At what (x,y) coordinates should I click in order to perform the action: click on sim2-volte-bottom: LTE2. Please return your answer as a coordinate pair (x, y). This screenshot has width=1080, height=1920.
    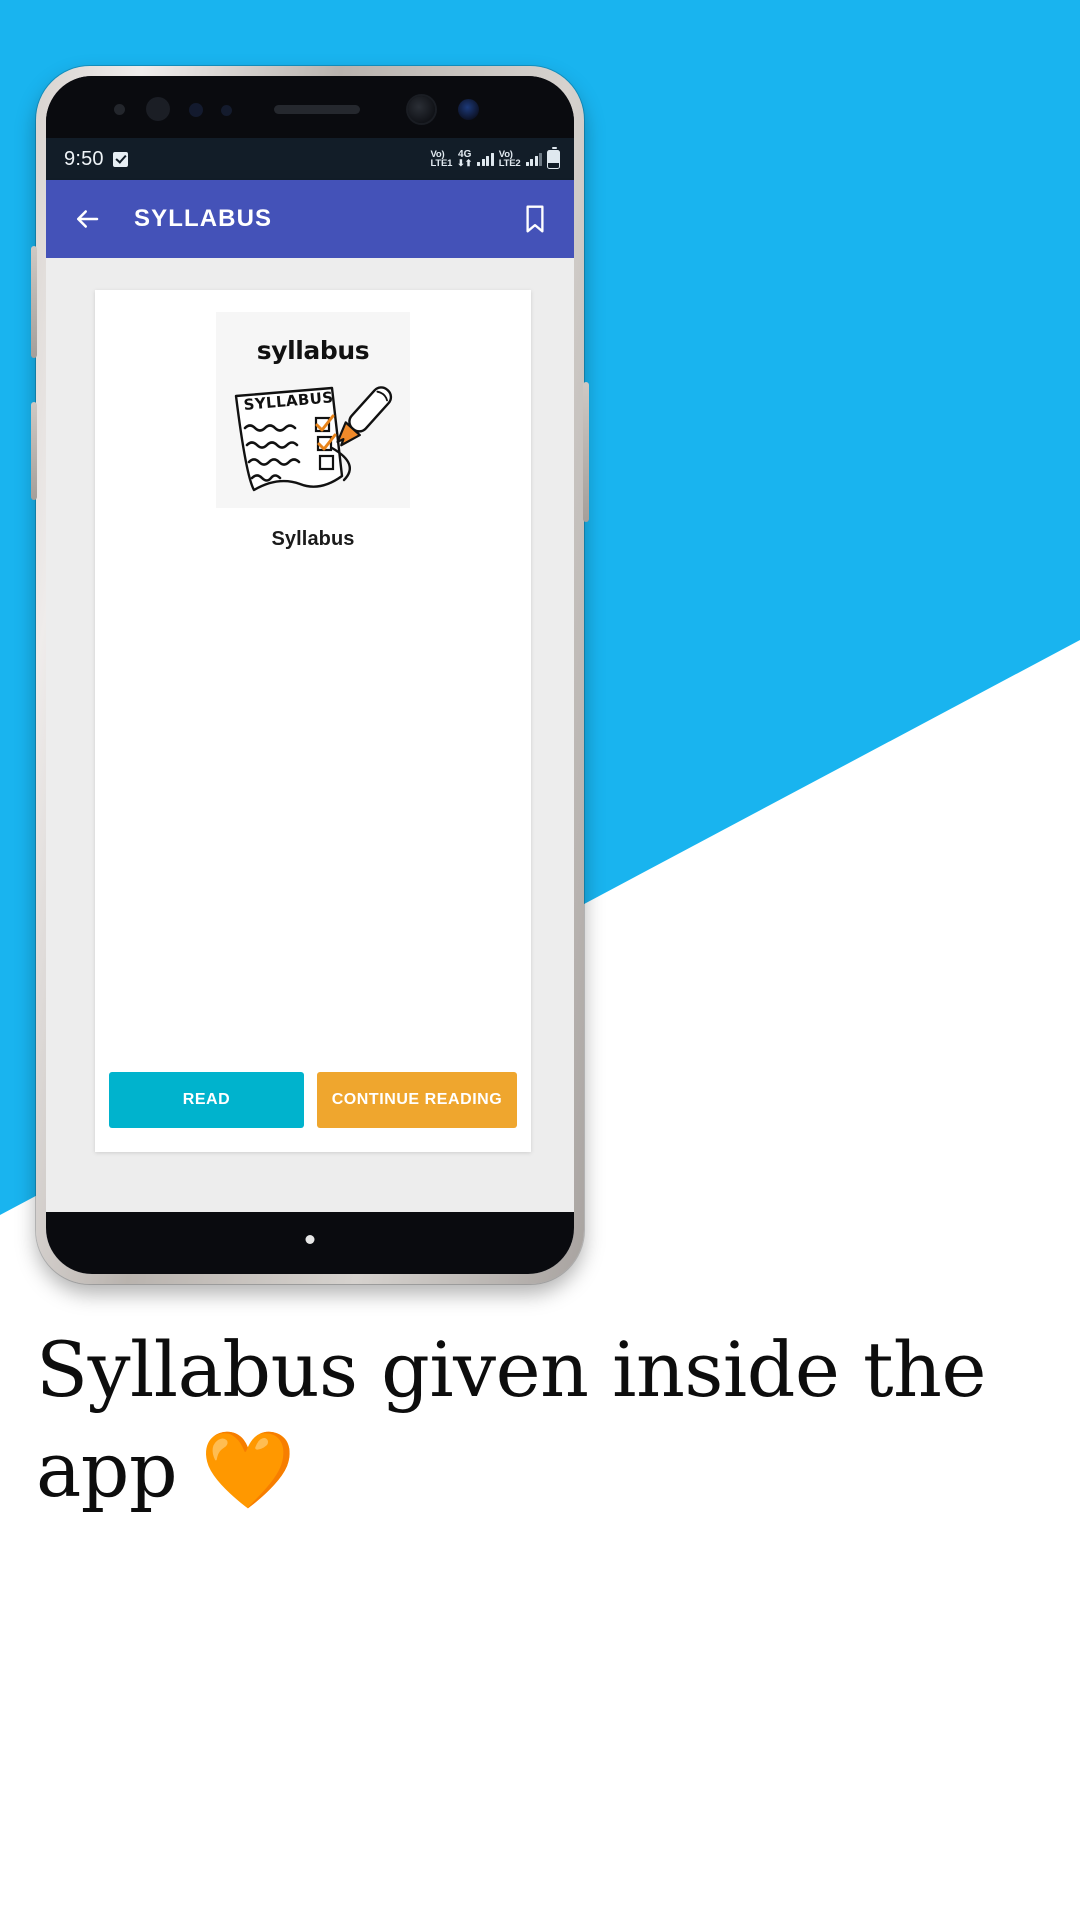
    Looking at the image, I should click on (509, 163).